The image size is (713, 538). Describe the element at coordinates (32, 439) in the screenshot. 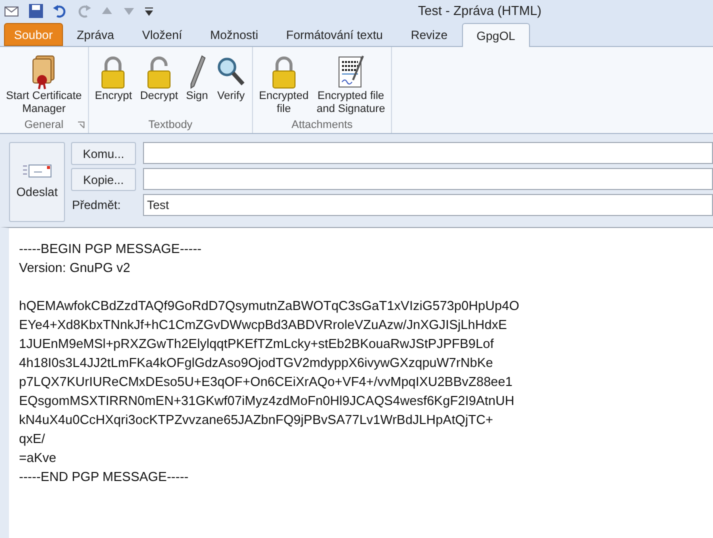

I see `message-line: qxE/` at that location.